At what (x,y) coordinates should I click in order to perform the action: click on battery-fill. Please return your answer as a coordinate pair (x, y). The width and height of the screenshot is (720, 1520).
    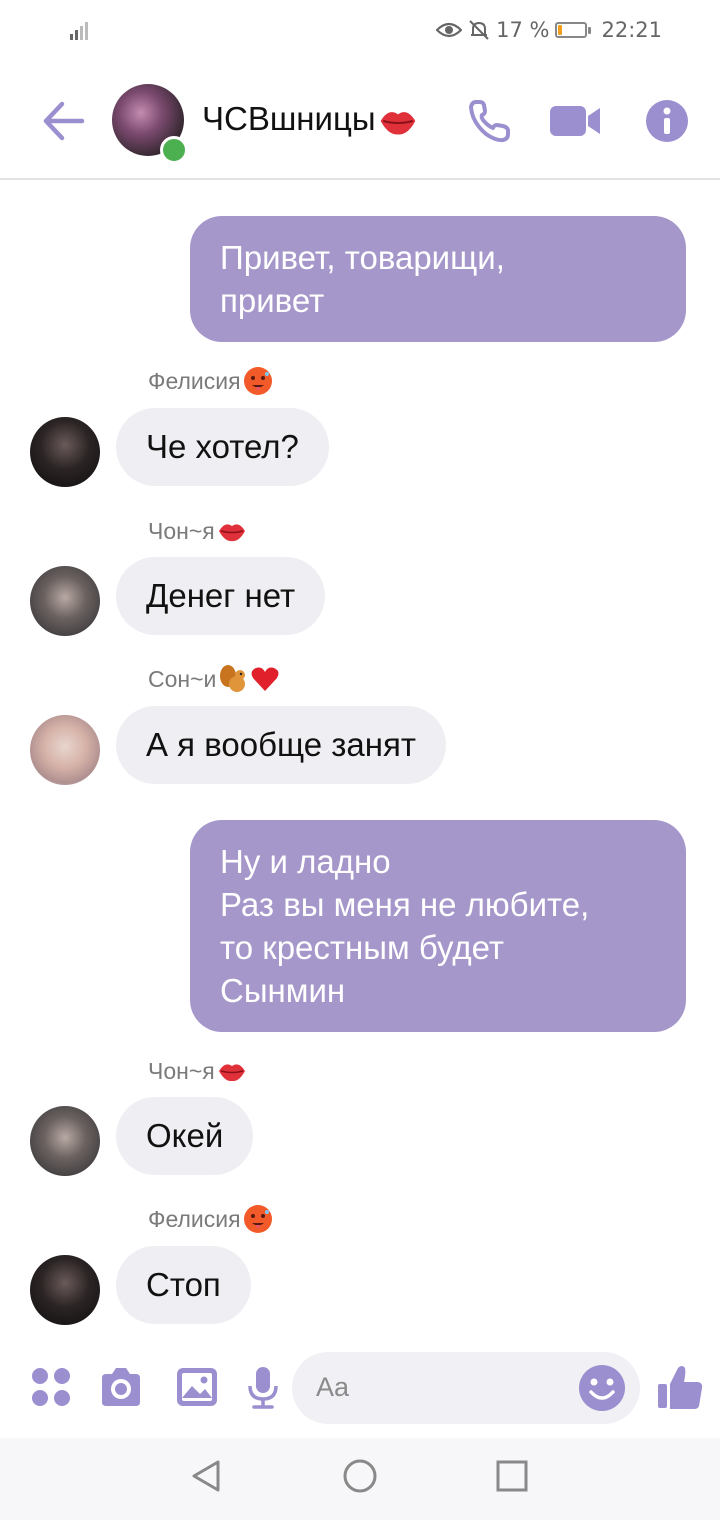
    Looking at the image, I should click on (560, 30).